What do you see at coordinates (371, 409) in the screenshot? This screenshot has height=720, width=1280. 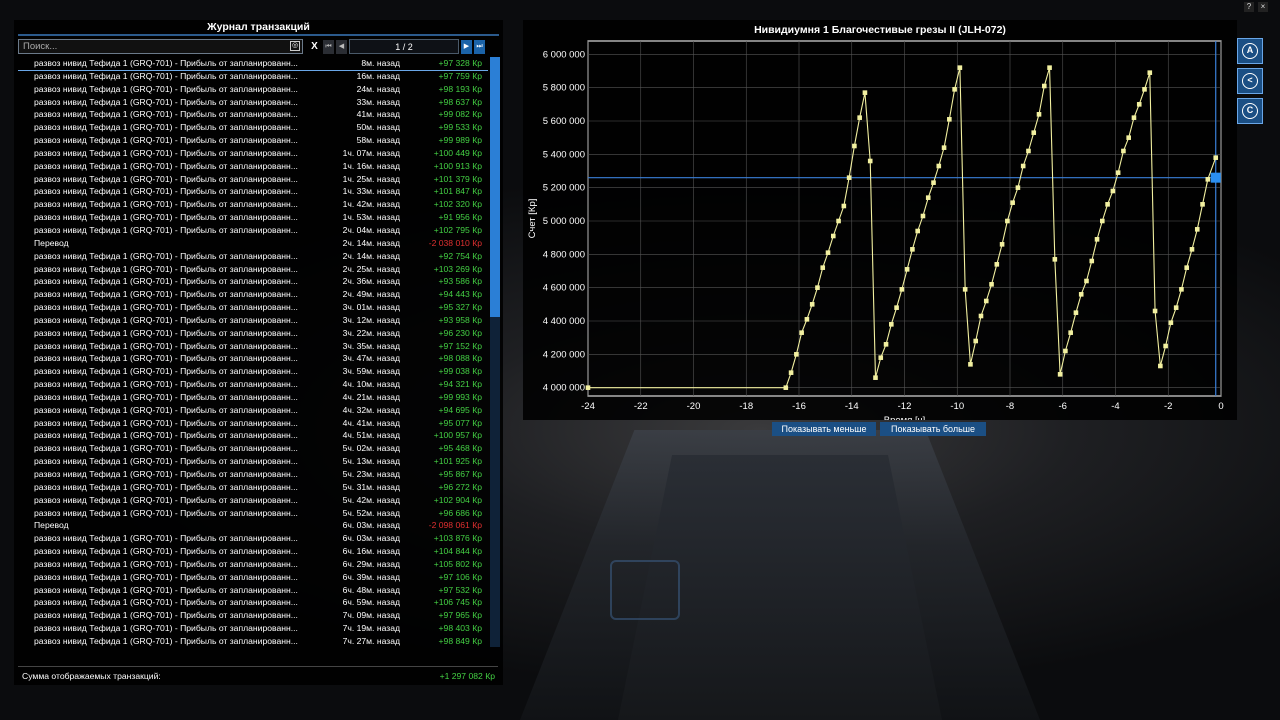 I see `transaction-time: 4ч. 32м. назад` at bounding box center [371, 409].